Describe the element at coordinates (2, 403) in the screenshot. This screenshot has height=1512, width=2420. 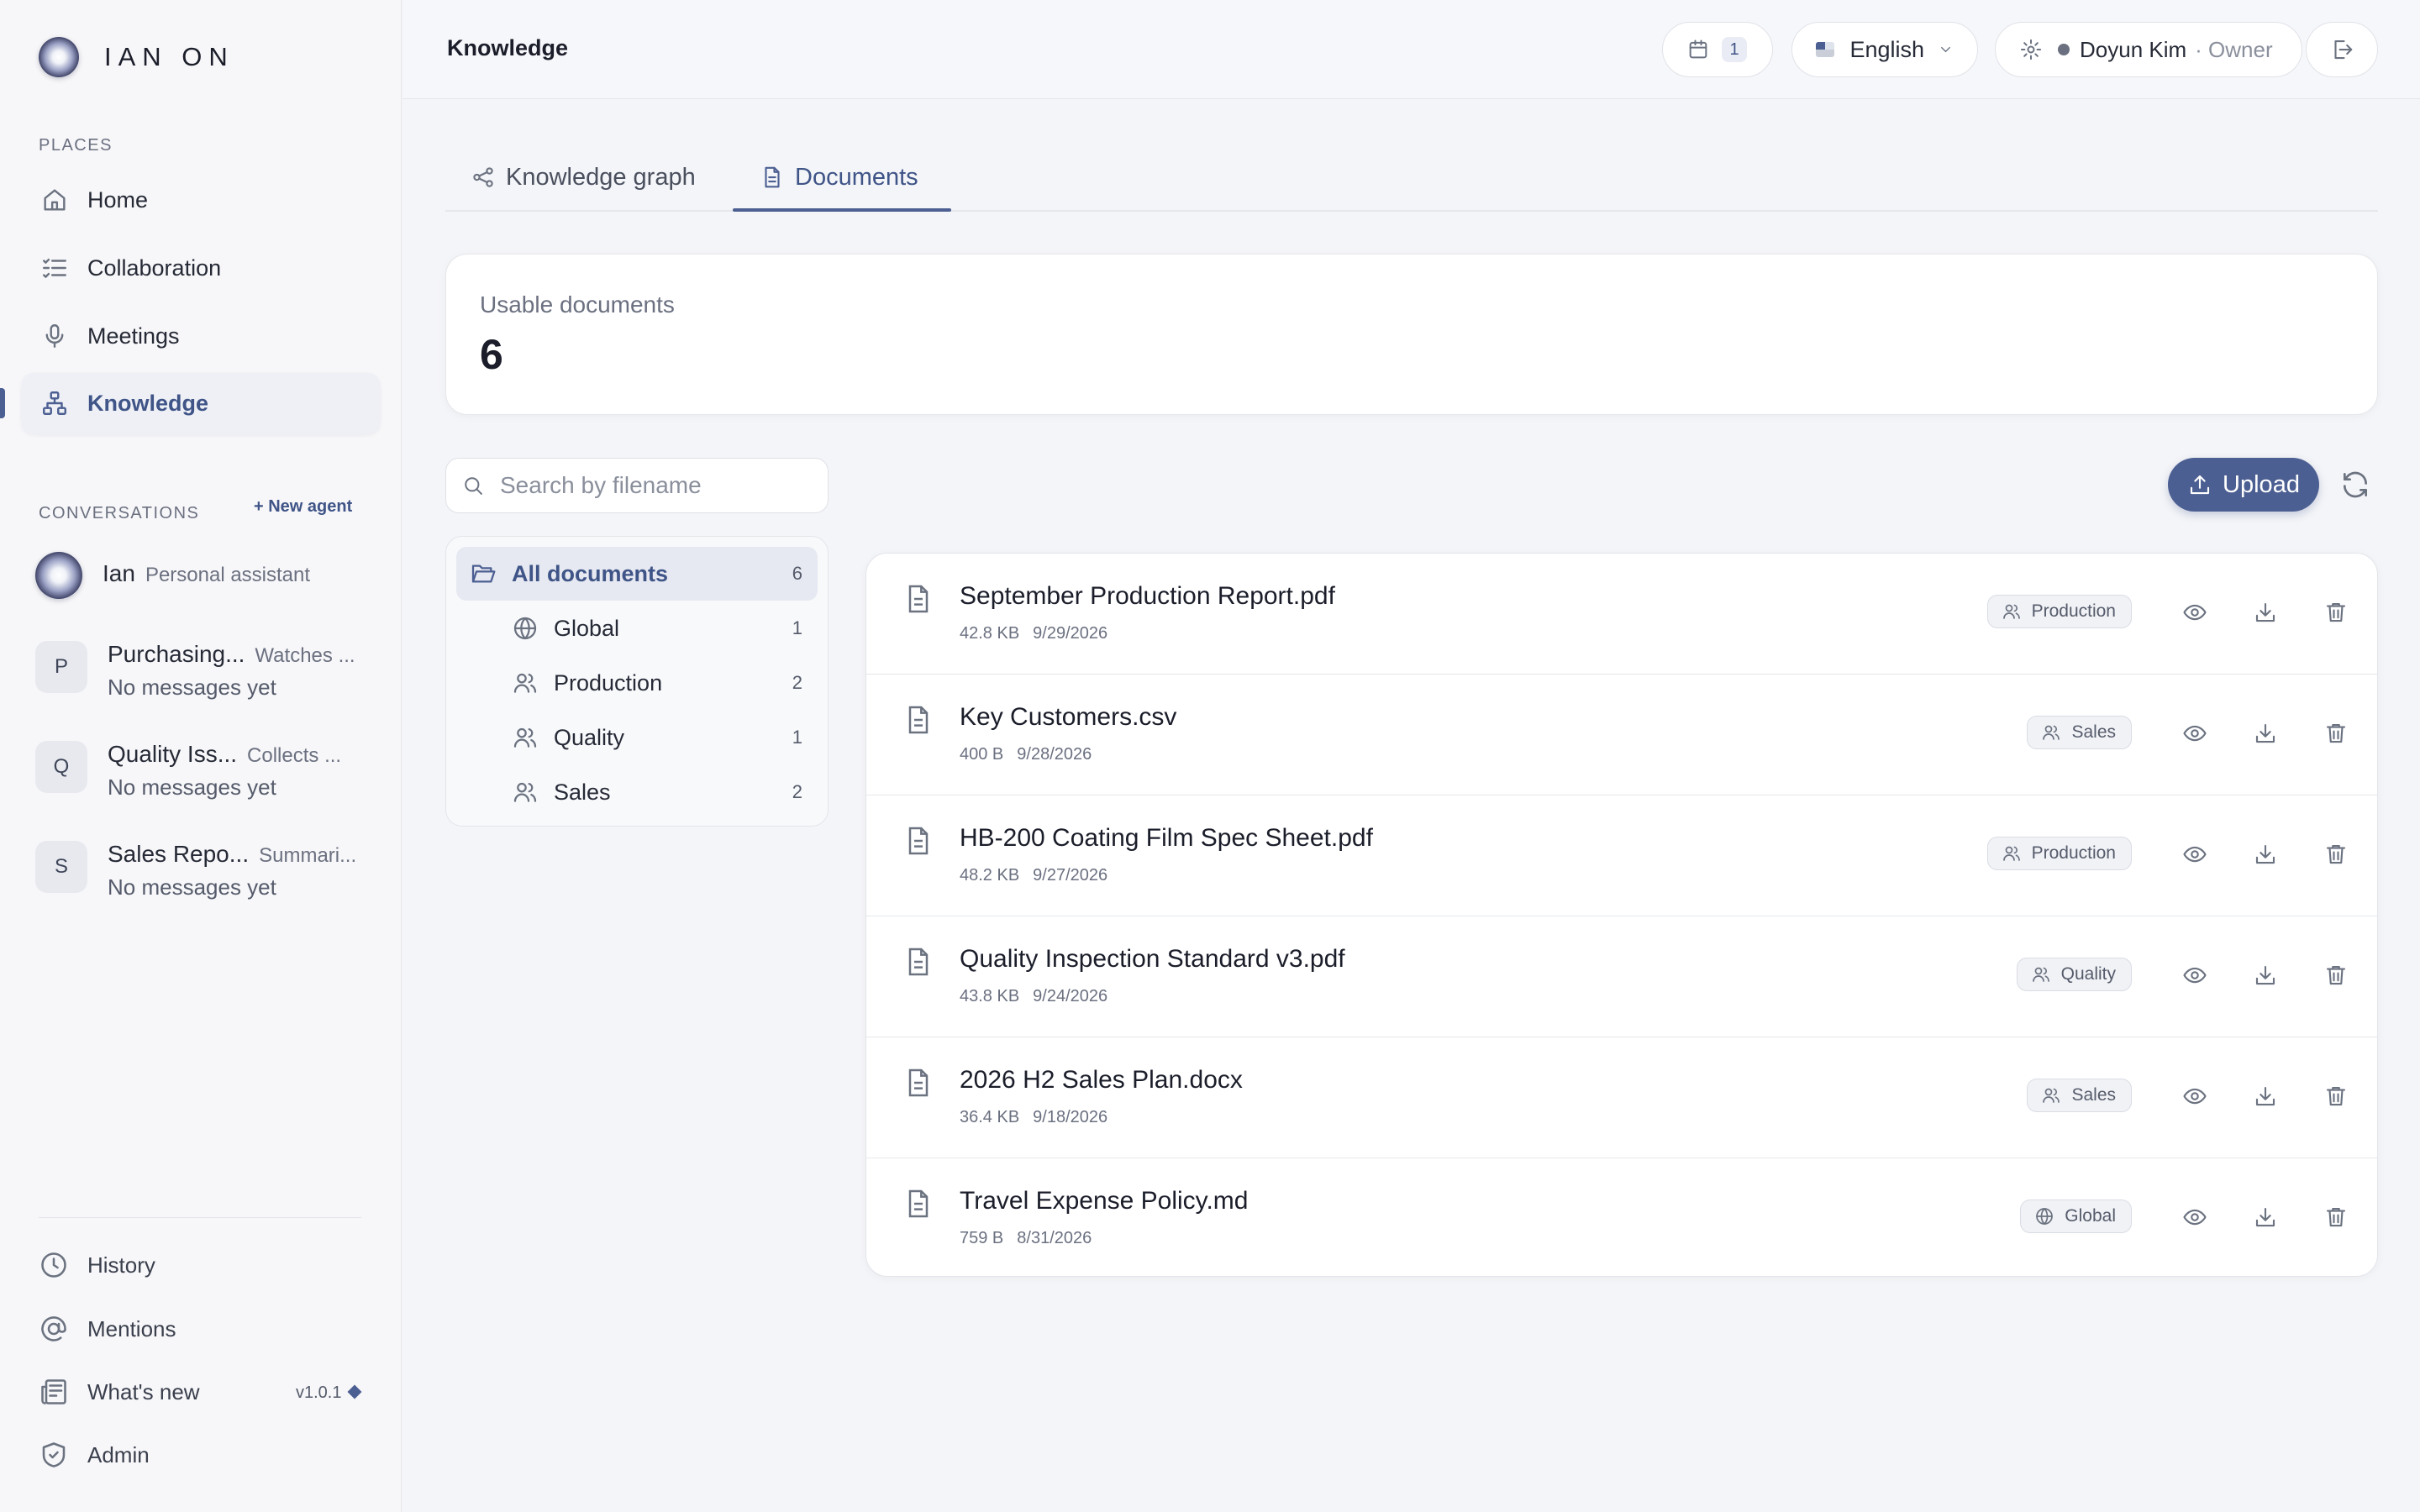
I see `active-indicator` at that location.